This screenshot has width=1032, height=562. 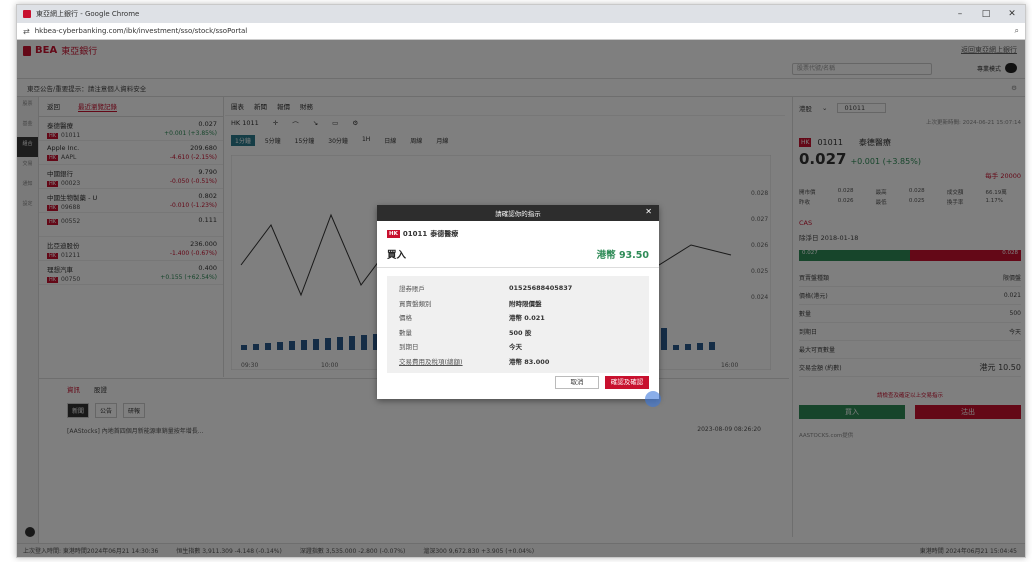 I want to click on dialog-stock: HK 01011 泰德醫療, so click(x=518, y=230).